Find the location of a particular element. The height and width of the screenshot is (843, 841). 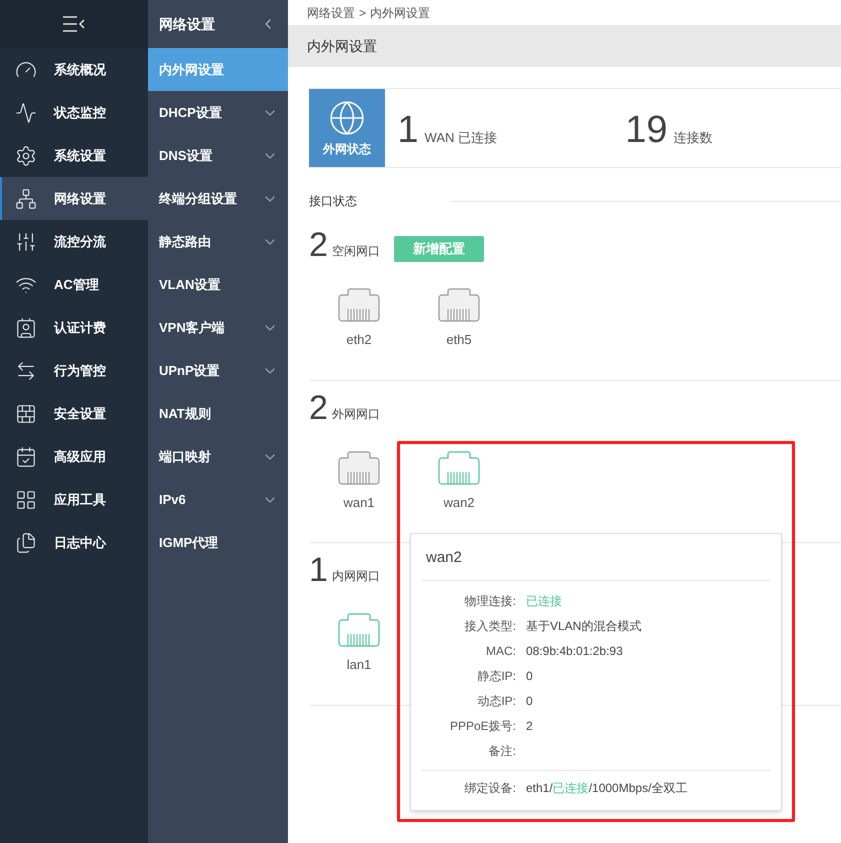

stat-value: 19 is located at coordinates (646, 130).